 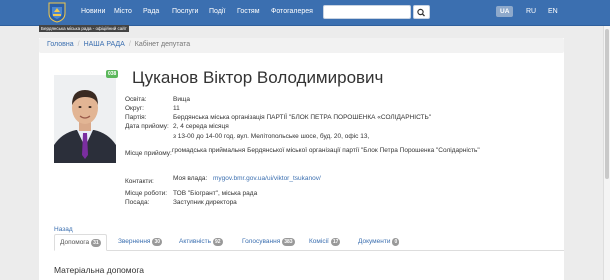 What do you see at coordinates (553, 11) in the screenshot?
I see `language-en: EN` at bounding box center [553, 11].